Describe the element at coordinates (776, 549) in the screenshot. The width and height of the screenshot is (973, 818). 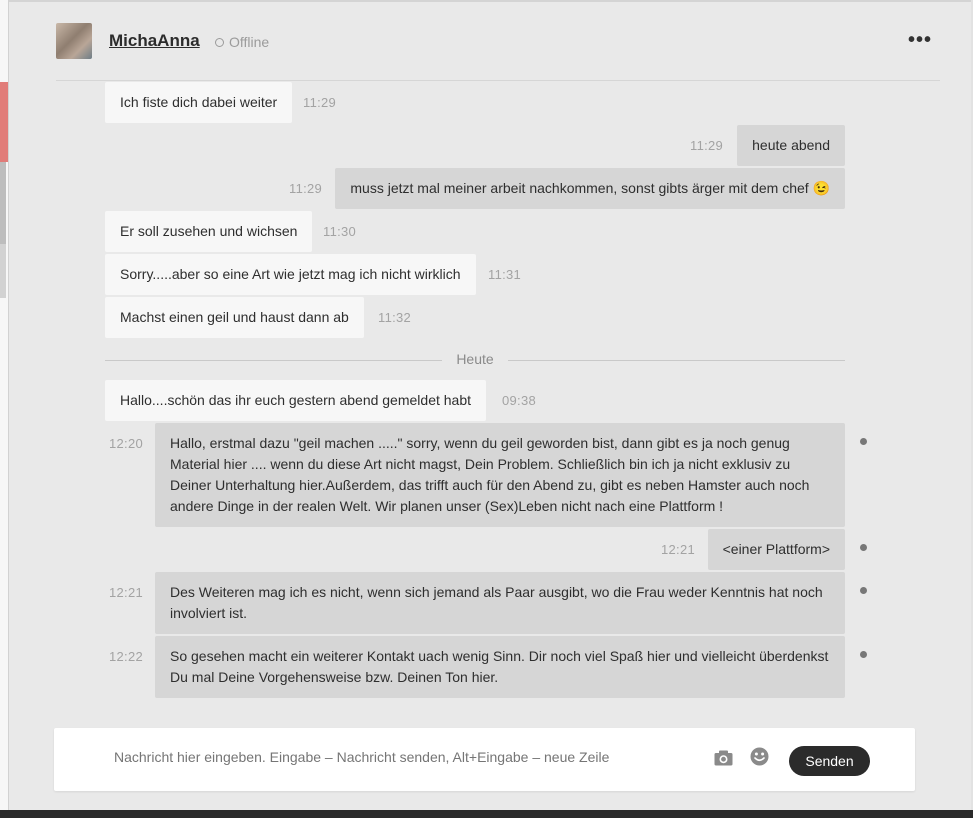
I see `message-bubble-outgoing: <einer Plattform>` at that location.